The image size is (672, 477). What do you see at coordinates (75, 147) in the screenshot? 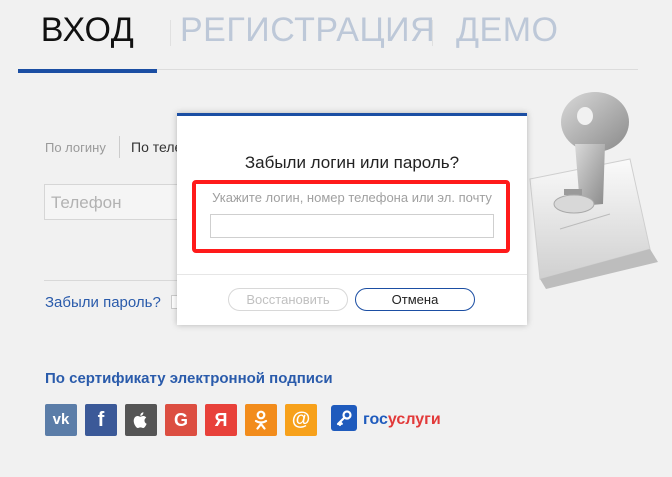
I see `login-mode-by-login: По логину` at bounding box center [75, 147].